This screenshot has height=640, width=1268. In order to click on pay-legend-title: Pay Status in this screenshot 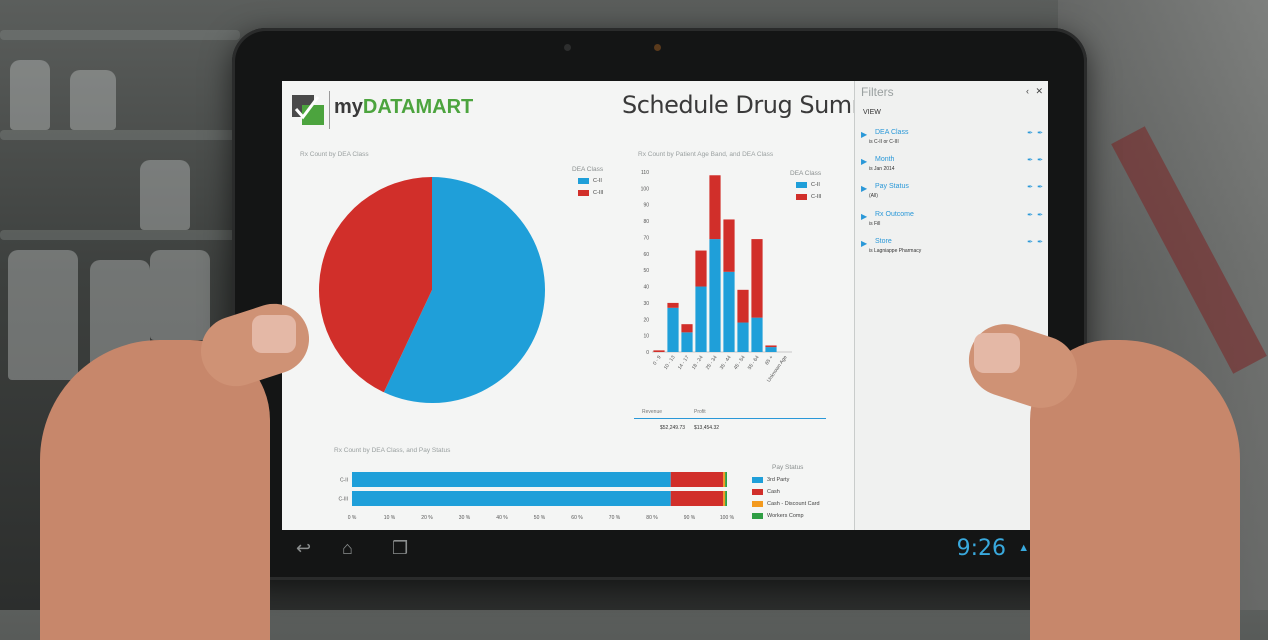, I will do `click(788, 467)`.